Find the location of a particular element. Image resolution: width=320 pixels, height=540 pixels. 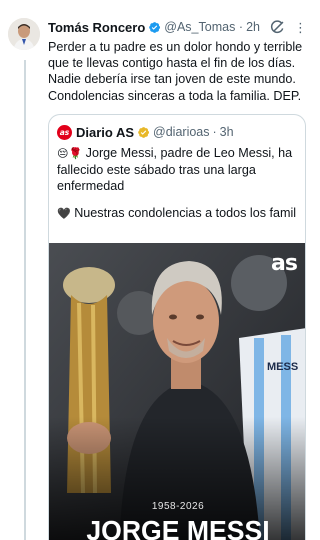

media-as-logo: as is located at coordinates (284, 263).